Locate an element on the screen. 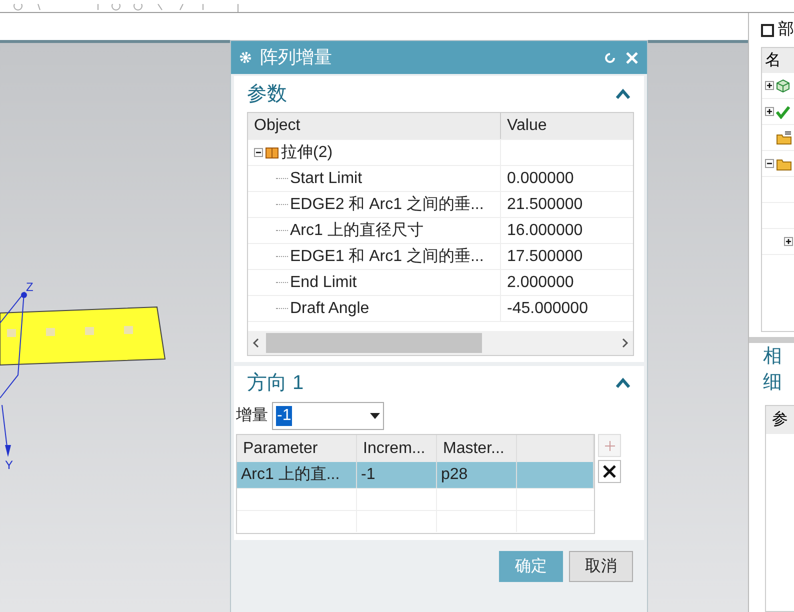 This screenshot has width=794, height=612. table-cell-text: -1 is located at coordinates (368, 475).